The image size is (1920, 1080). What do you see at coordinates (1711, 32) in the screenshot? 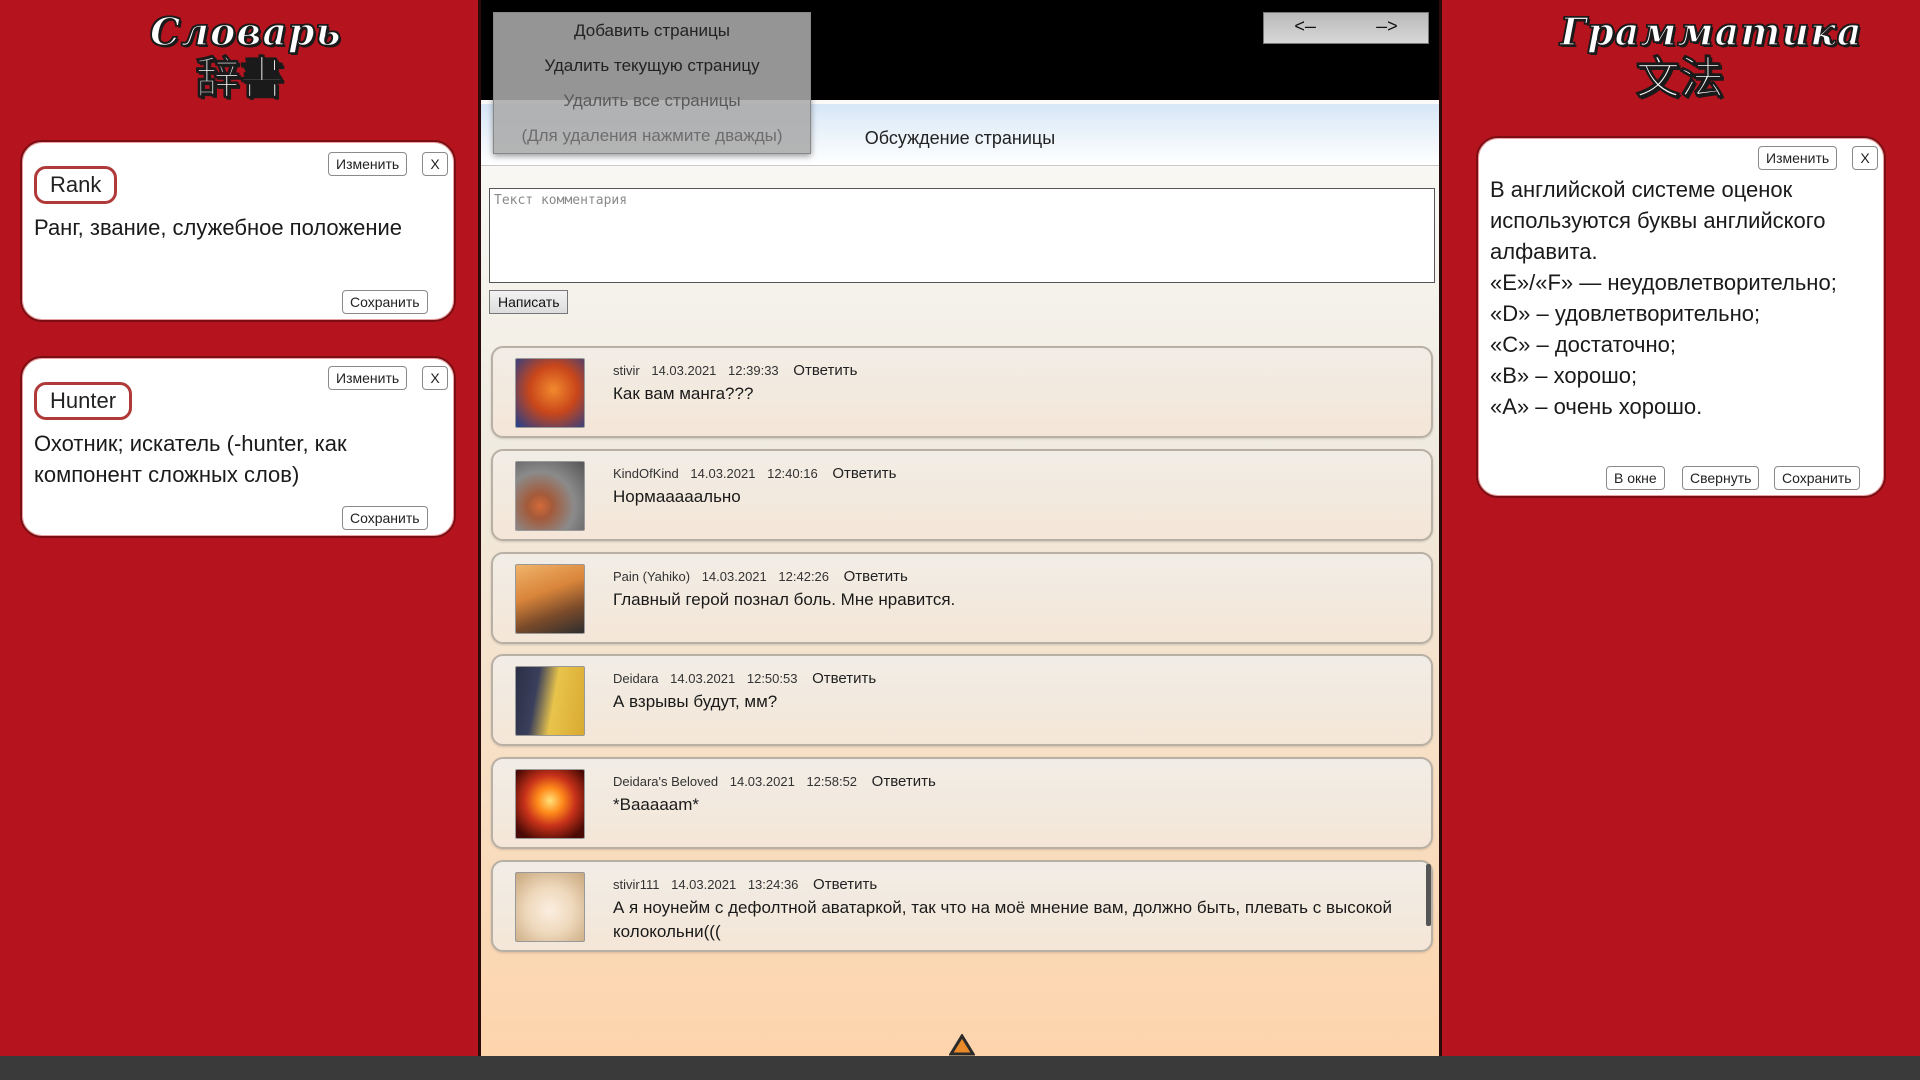
I see `grammar-title-text: Грамматика` at bounding box center [1711, 32].